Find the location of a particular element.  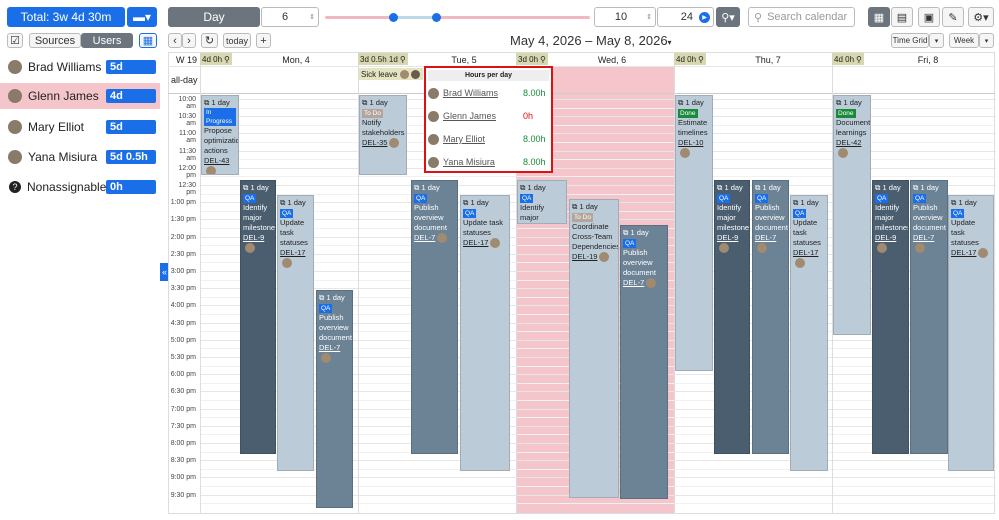

today-button: today is located at coordinates (237, 40).